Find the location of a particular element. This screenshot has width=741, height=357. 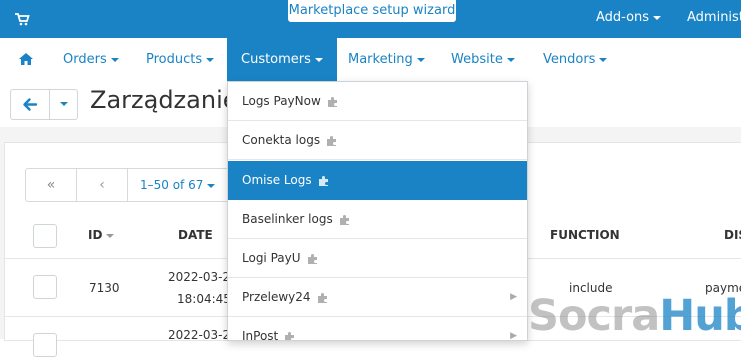

addons-menu: Add-ons is located at coordinates (629, 17).